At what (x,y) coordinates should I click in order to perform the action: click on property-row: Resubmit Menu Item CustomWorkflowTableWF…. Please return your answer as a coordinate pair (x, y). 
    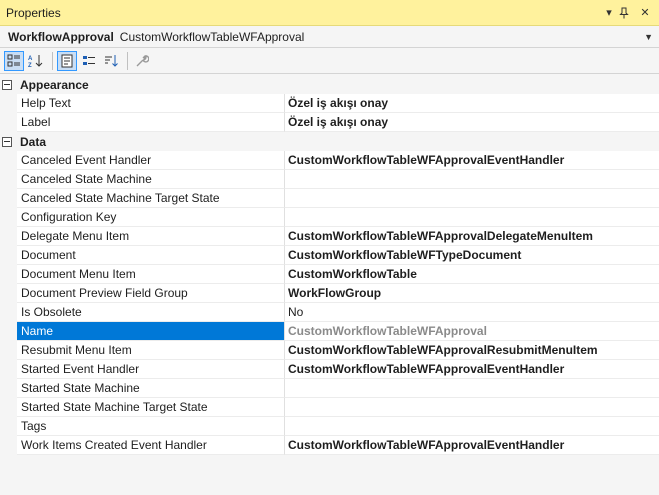
    Looking at the image, I should click on (329, 350).